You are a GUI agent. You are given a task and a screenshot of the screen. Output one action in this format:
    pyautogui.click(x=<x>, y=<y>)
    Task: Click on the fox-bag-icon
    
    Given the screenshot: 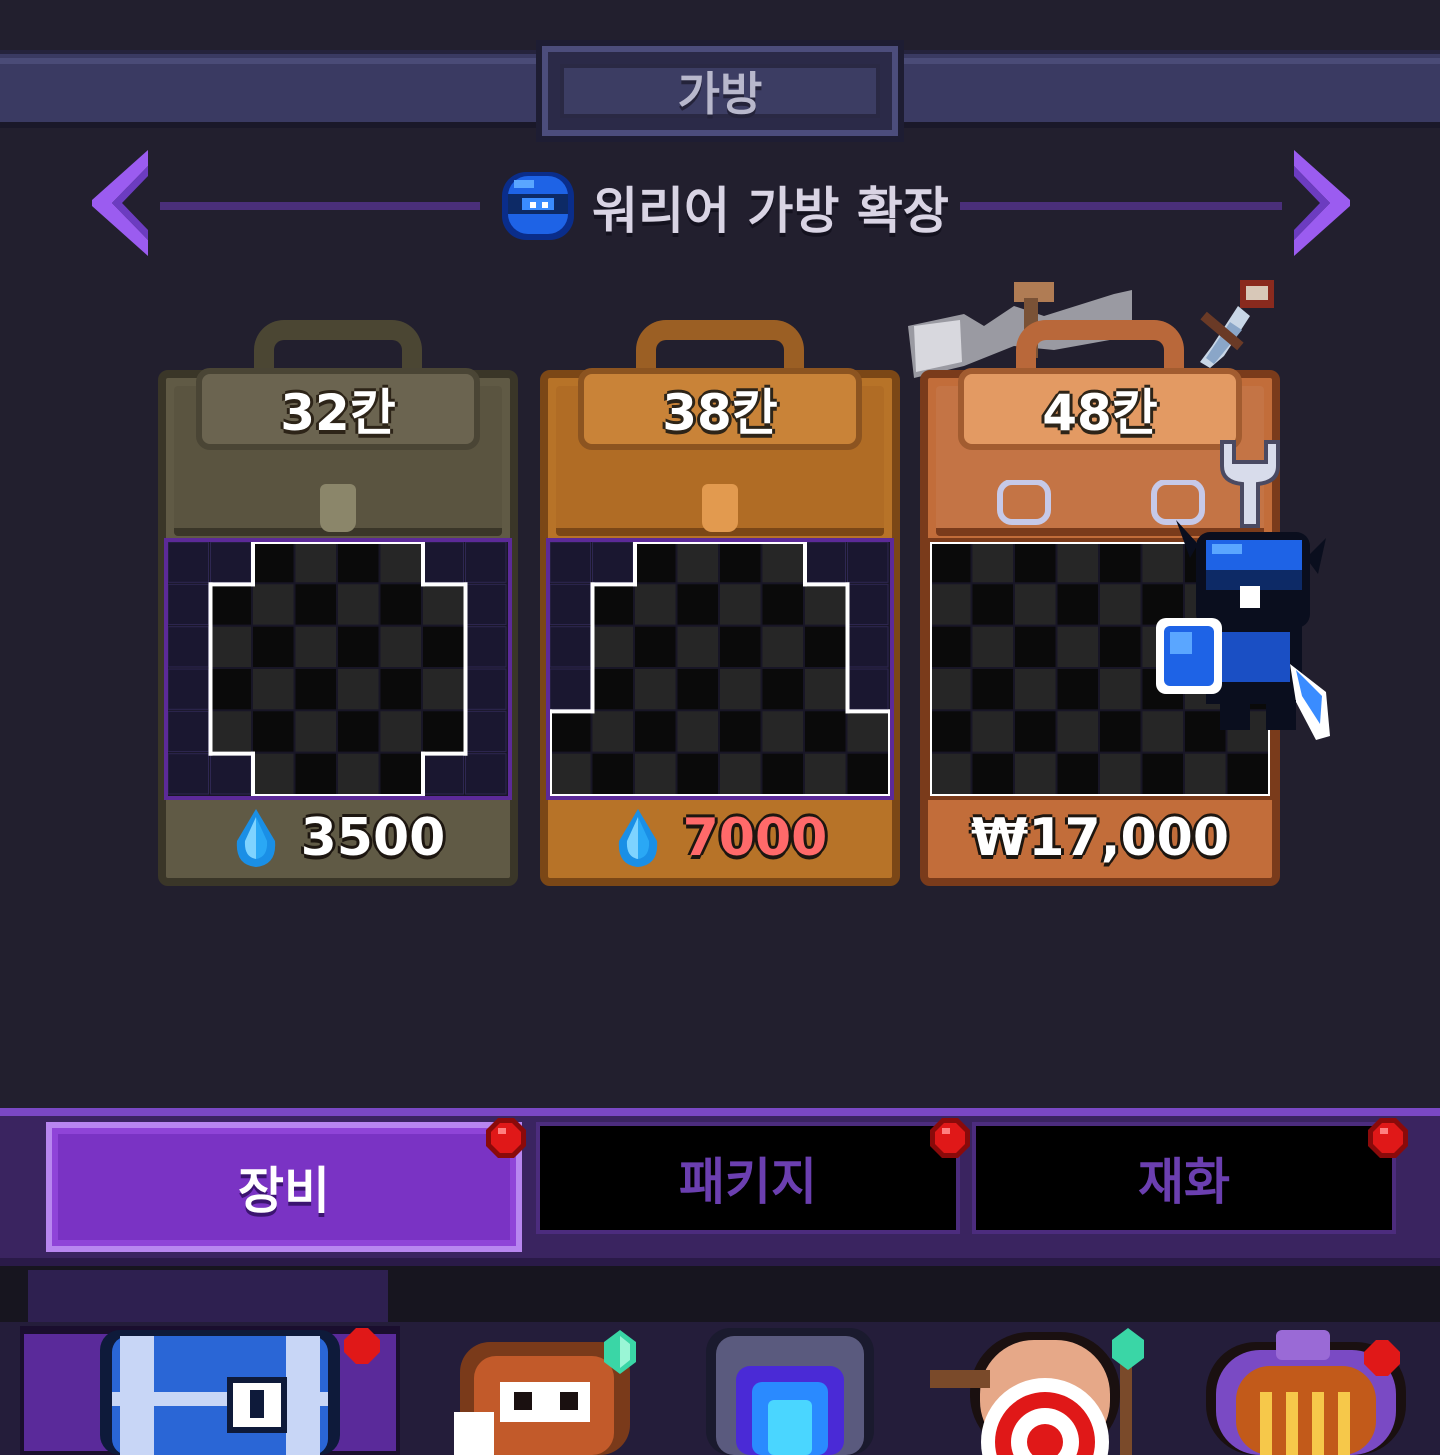 What is the action you would take?
    pyautogui.click(x=540, y=1388)
    